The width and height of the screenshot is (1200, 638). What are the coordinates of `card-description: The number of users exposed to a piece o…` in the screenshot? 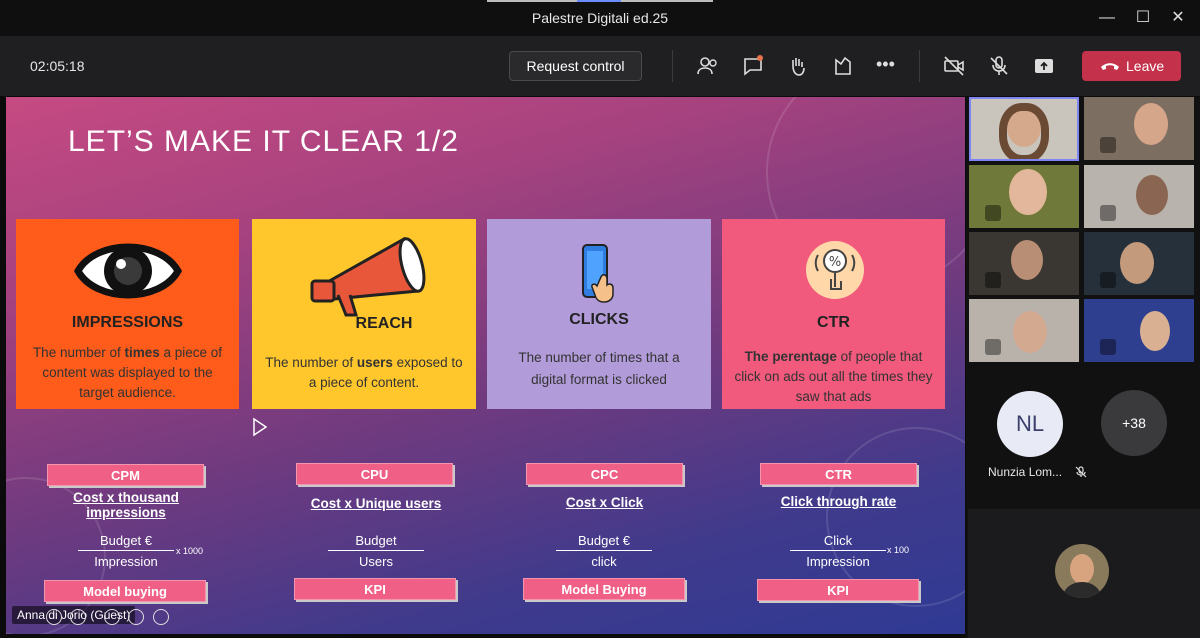 It's located at (364, 372).